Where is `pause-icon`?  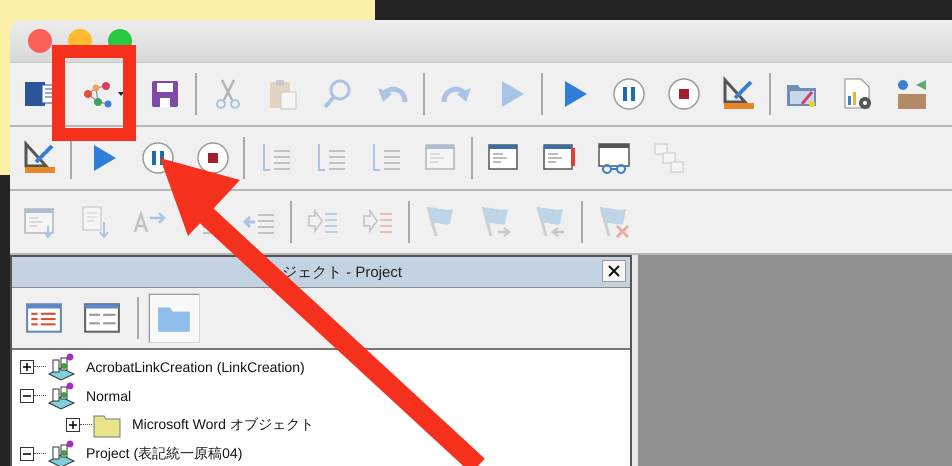 pause-icon is located at coordinates (628, 94).